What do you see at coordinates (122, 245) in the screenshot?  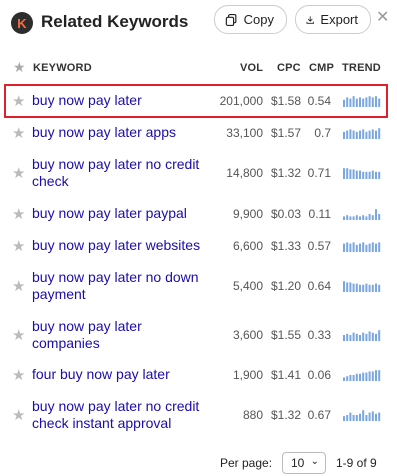 I see `keyword-link: buy now pay later websites` at bounding box center [122, 245].